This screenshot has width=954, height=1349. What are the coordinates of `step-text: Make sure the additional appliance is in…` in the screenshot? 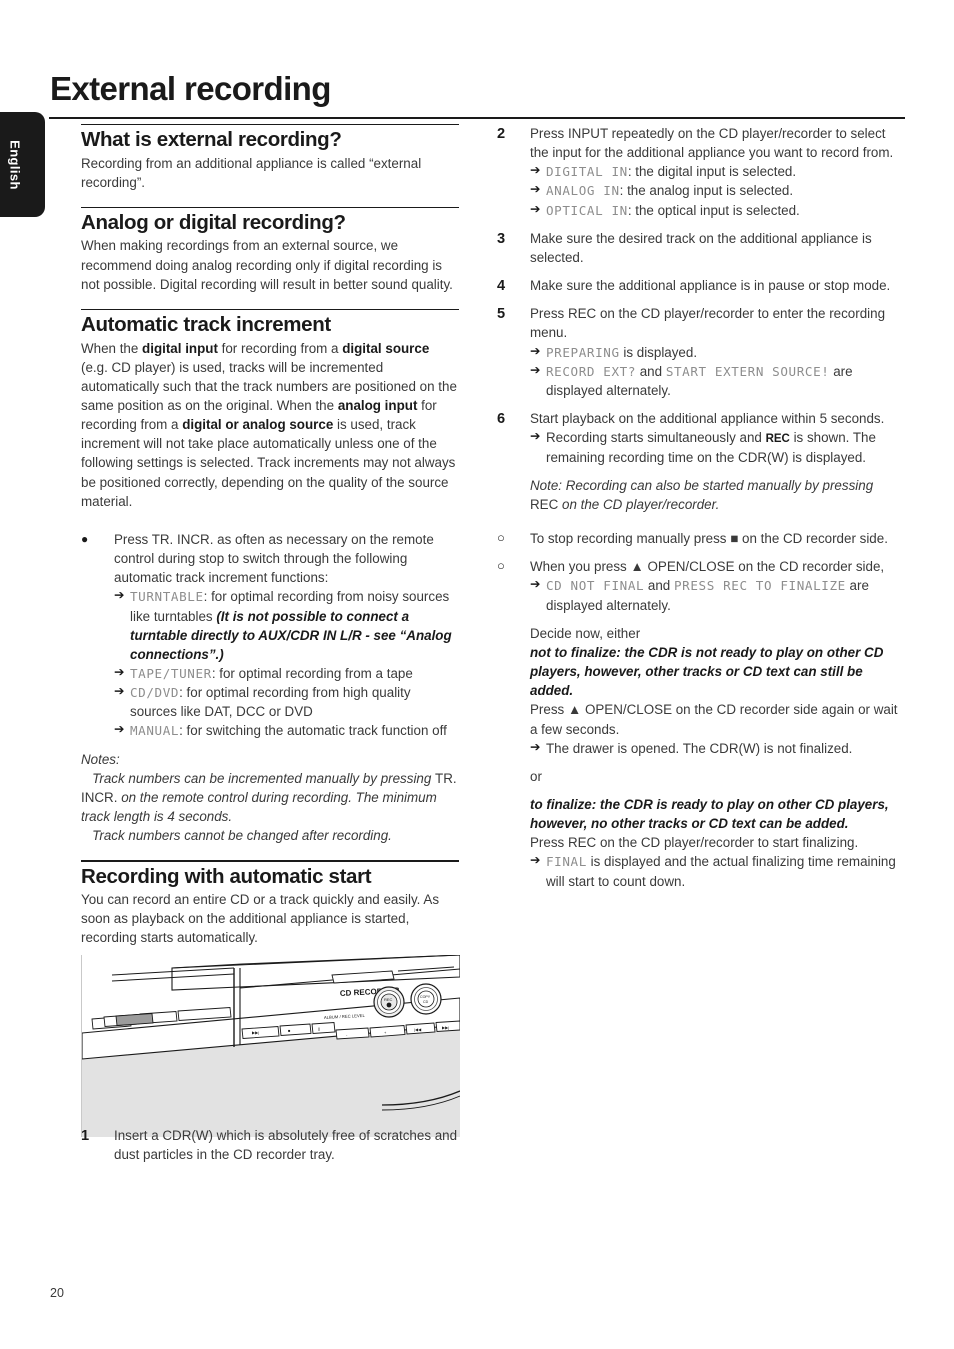 It's located at (710, 286).